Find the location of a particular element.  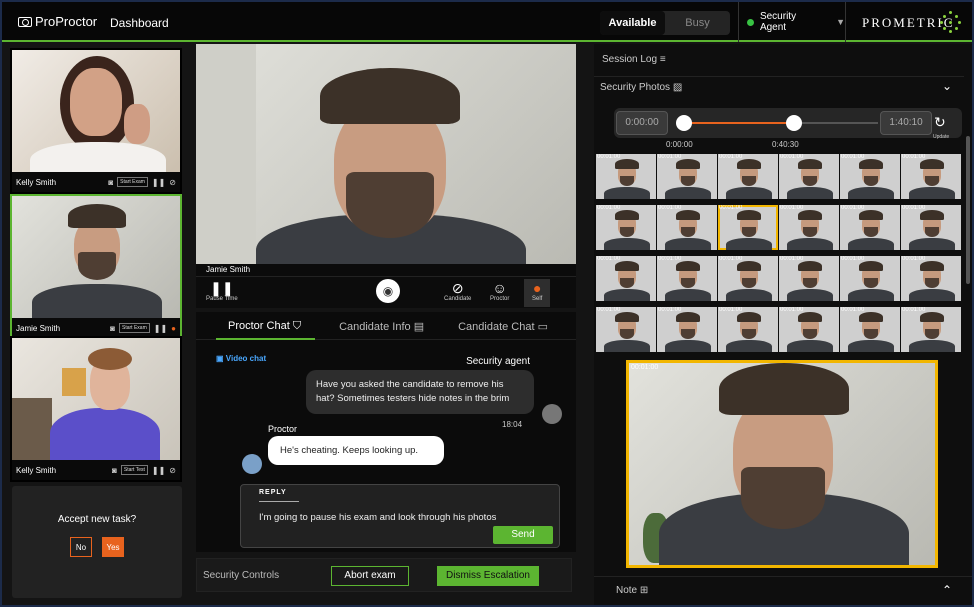

candidate-name: Jamie Smith is located at coordinates (38, 328).